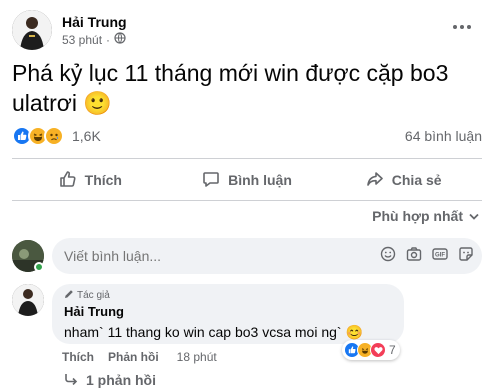 The width and height of the screenshot is (493, 392). I want to click on camera-icon, so click(414, 254).